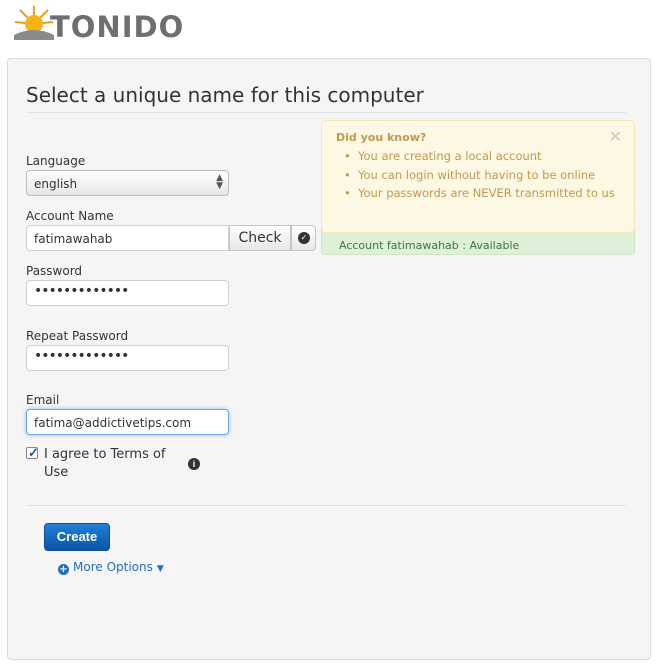 The image size is (660, 667). What do you see at coordinates (127, 238) in the screenshot?
I see `account-name-input: fatimawahab` at bounding box center [127, 238].